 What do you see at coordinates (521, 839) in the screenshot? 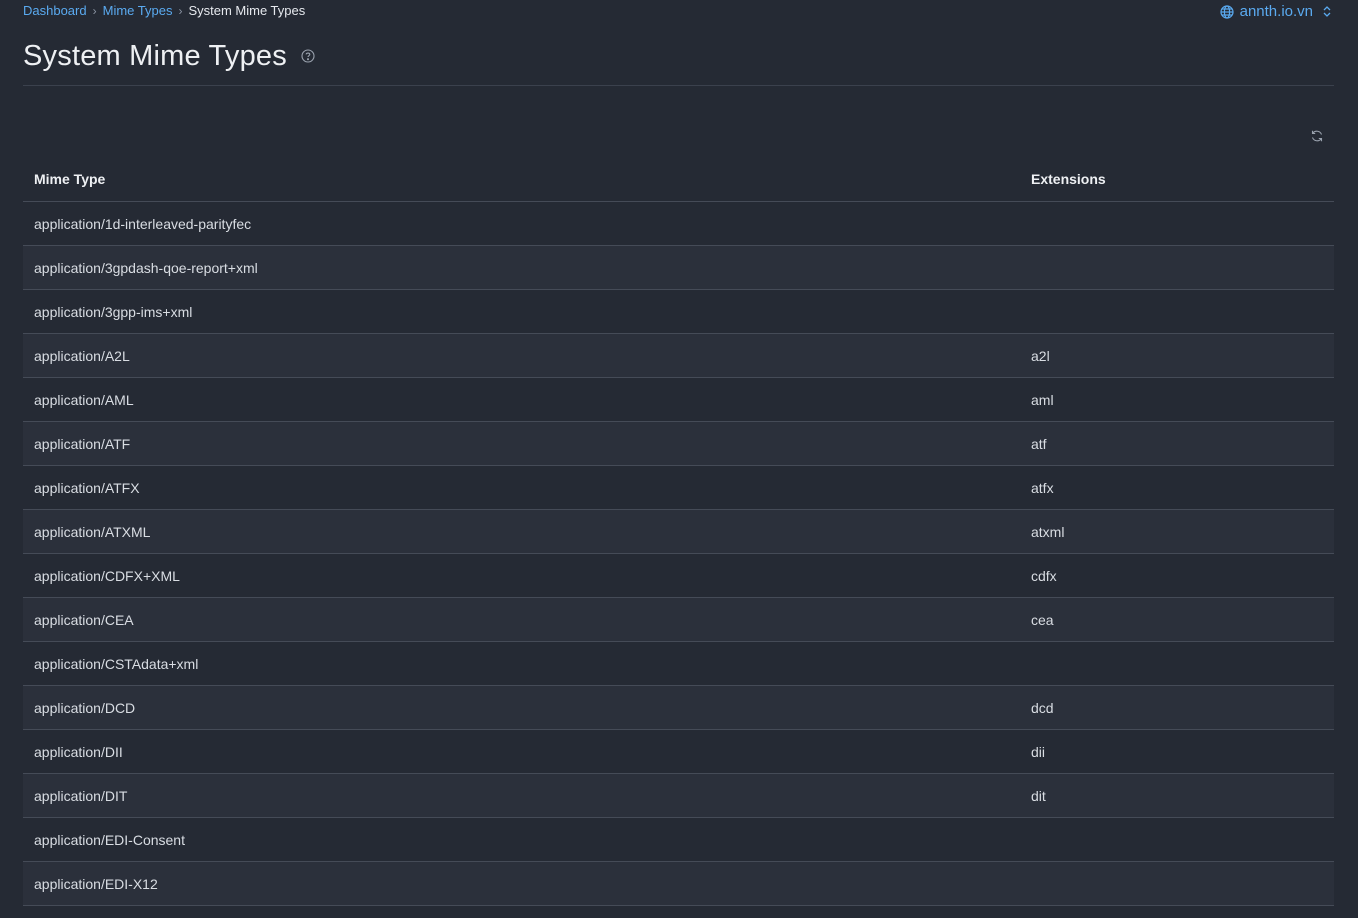
I see `mime-type-cell: application/EDI-Consent` at bounding box center [521, 839].